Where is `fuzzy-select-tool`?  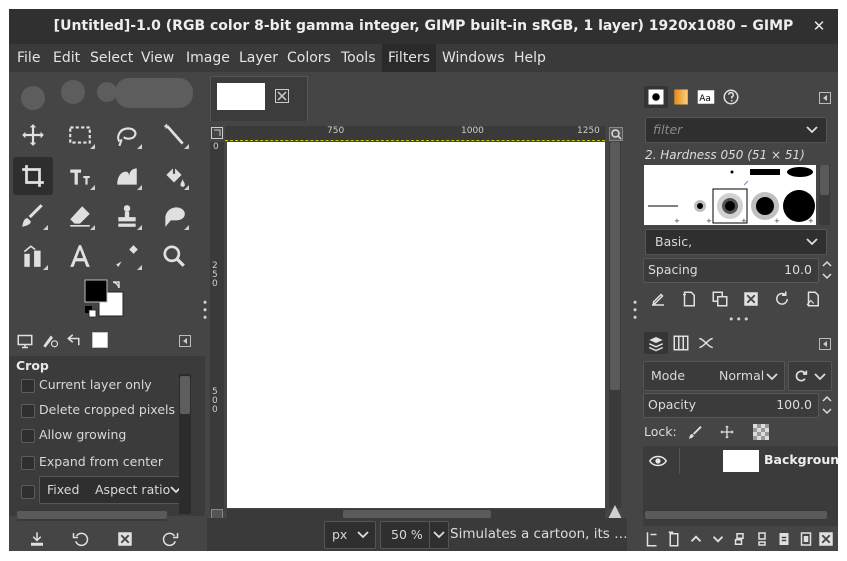 fuzzy-select-tool is located at coordinates (174, 135).